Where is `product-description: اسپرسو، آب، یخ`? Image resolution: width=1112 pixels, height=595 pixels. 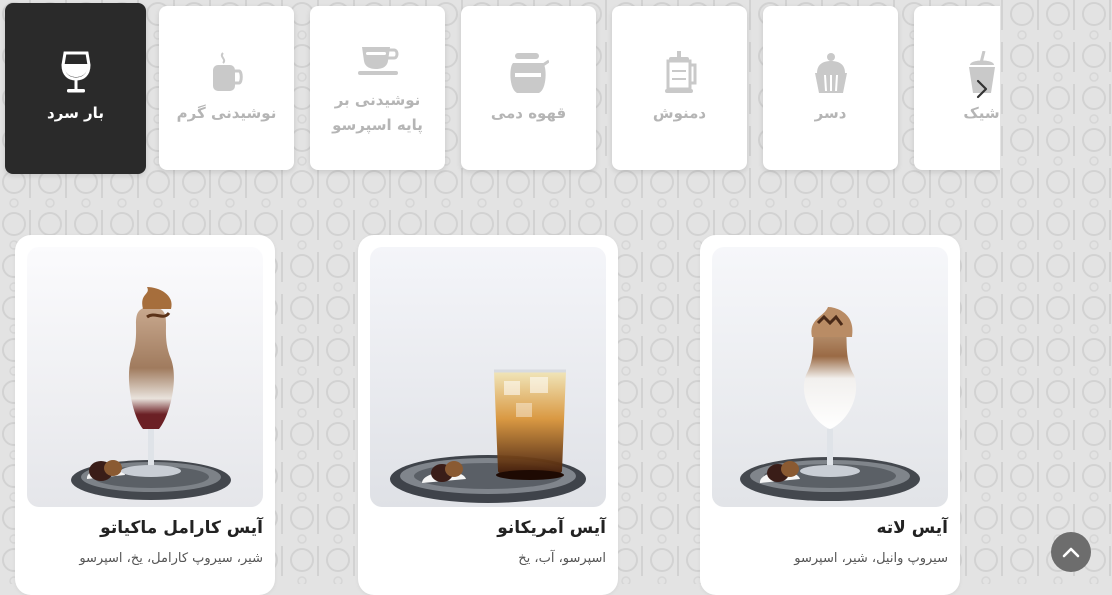
product-description: اسپرسو، آب، یخ is located at coordinates (562, 558).